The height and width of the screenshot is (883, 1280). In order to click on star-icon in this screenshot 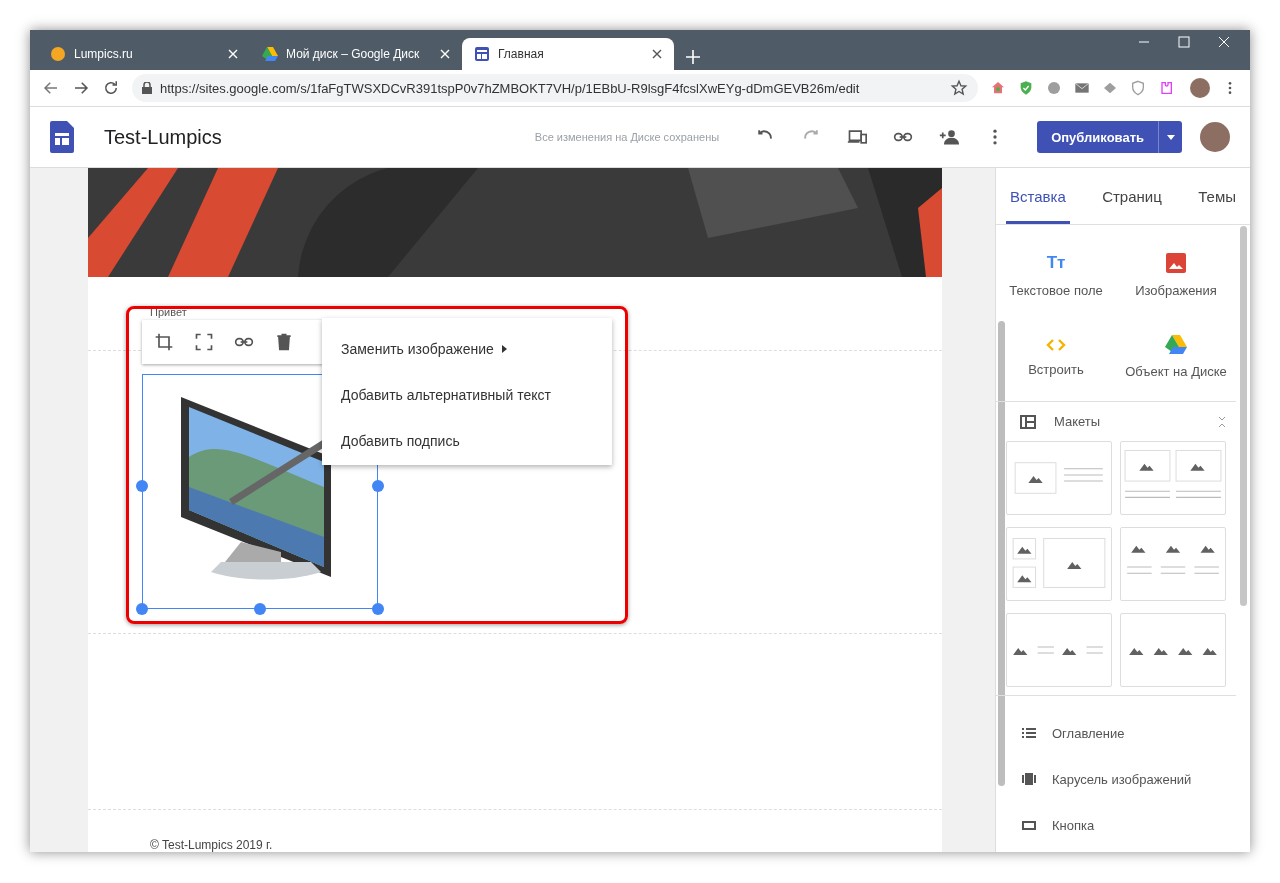, I will do `click(959, 88)`.